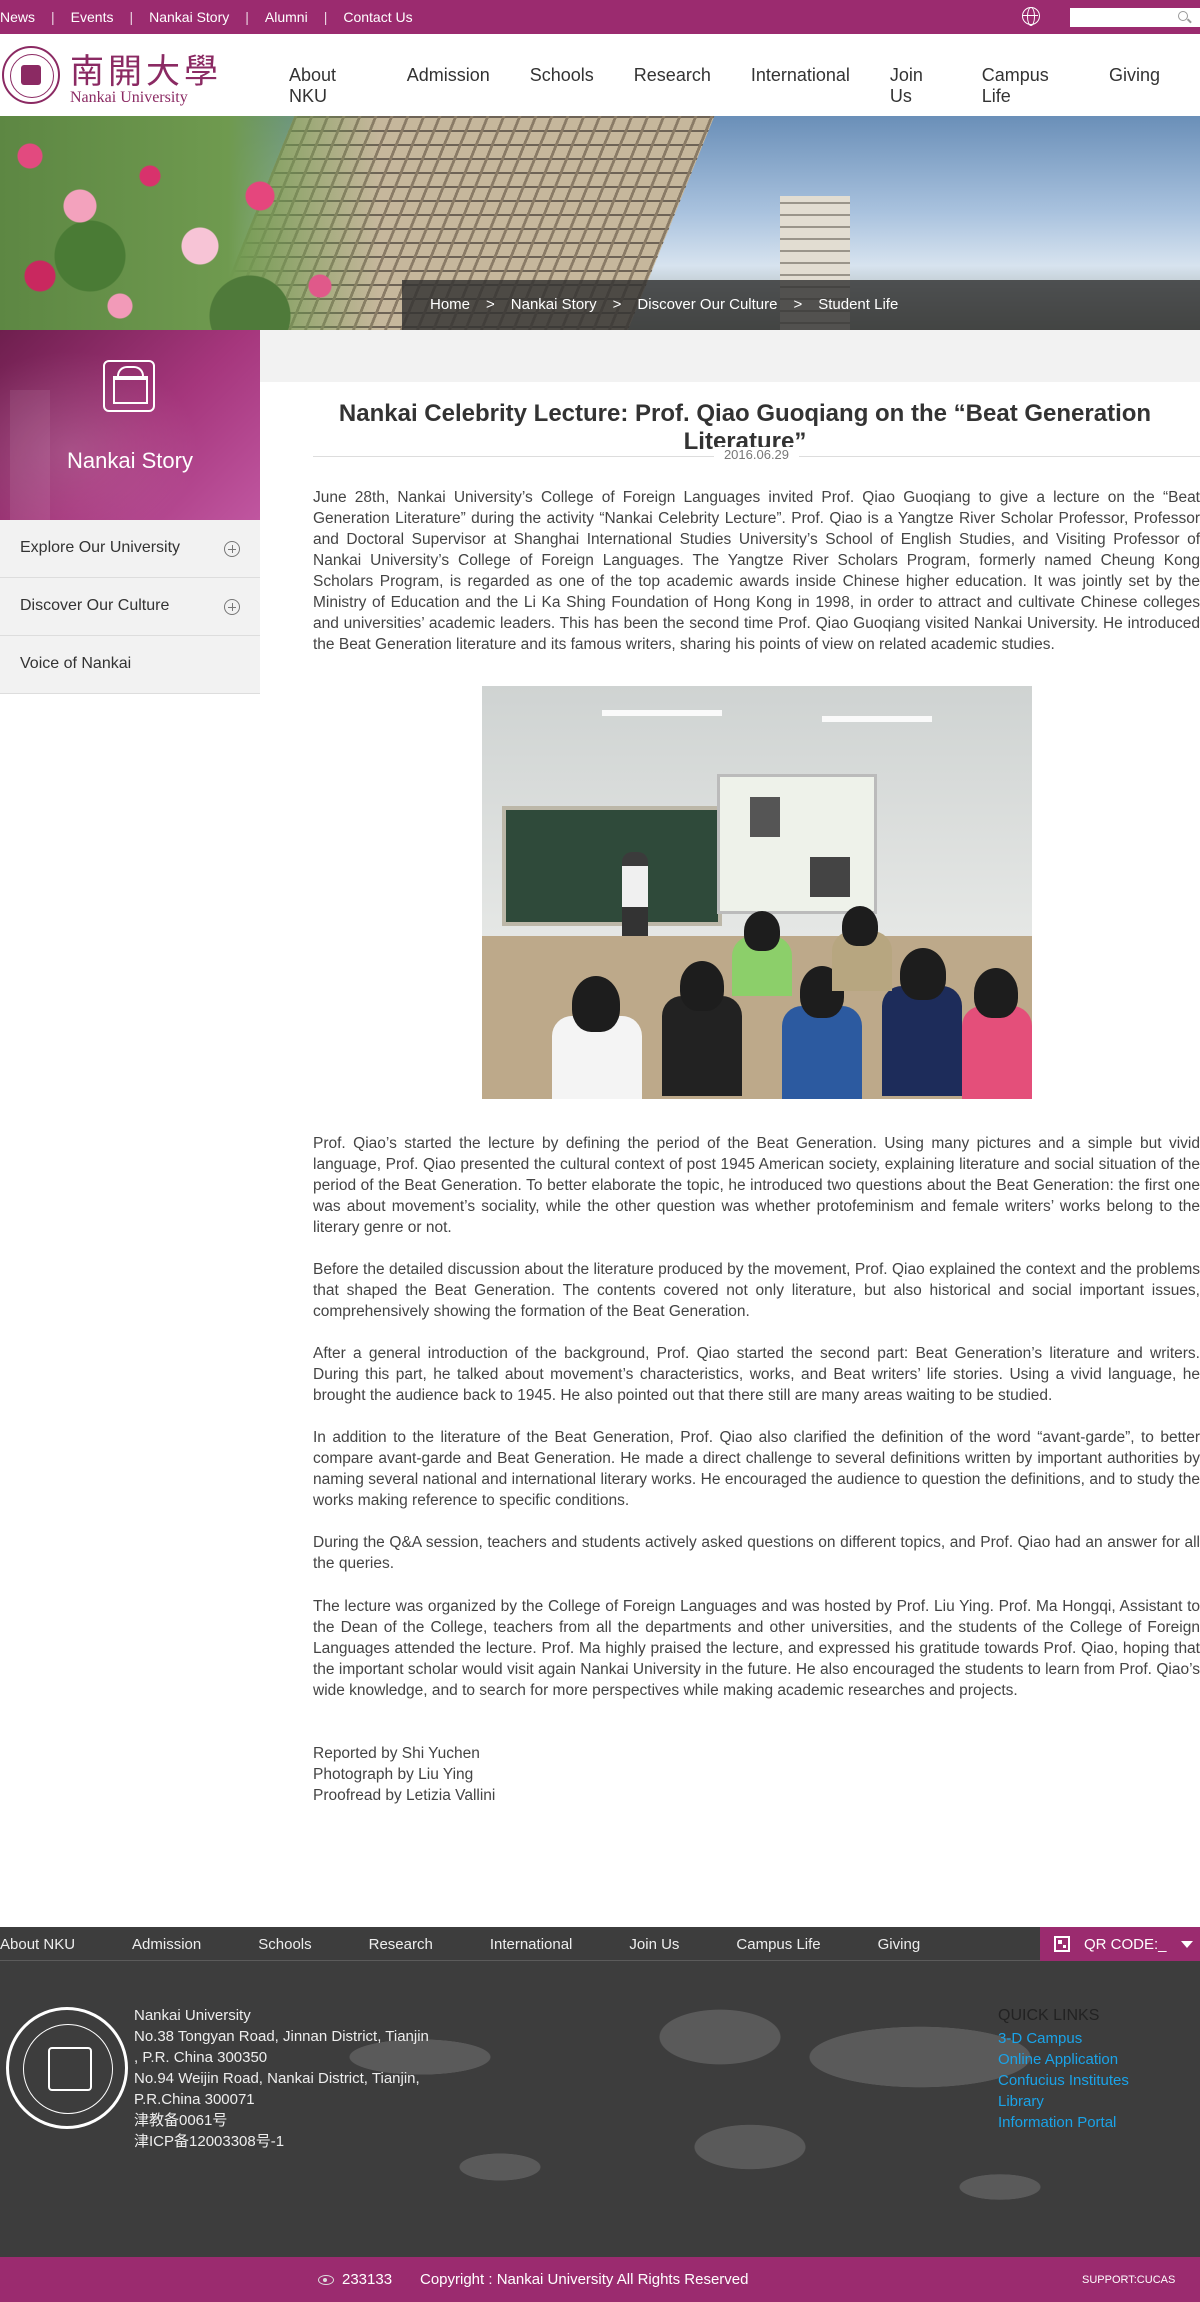  I want to click on eye-icon, so click(326, 2280).